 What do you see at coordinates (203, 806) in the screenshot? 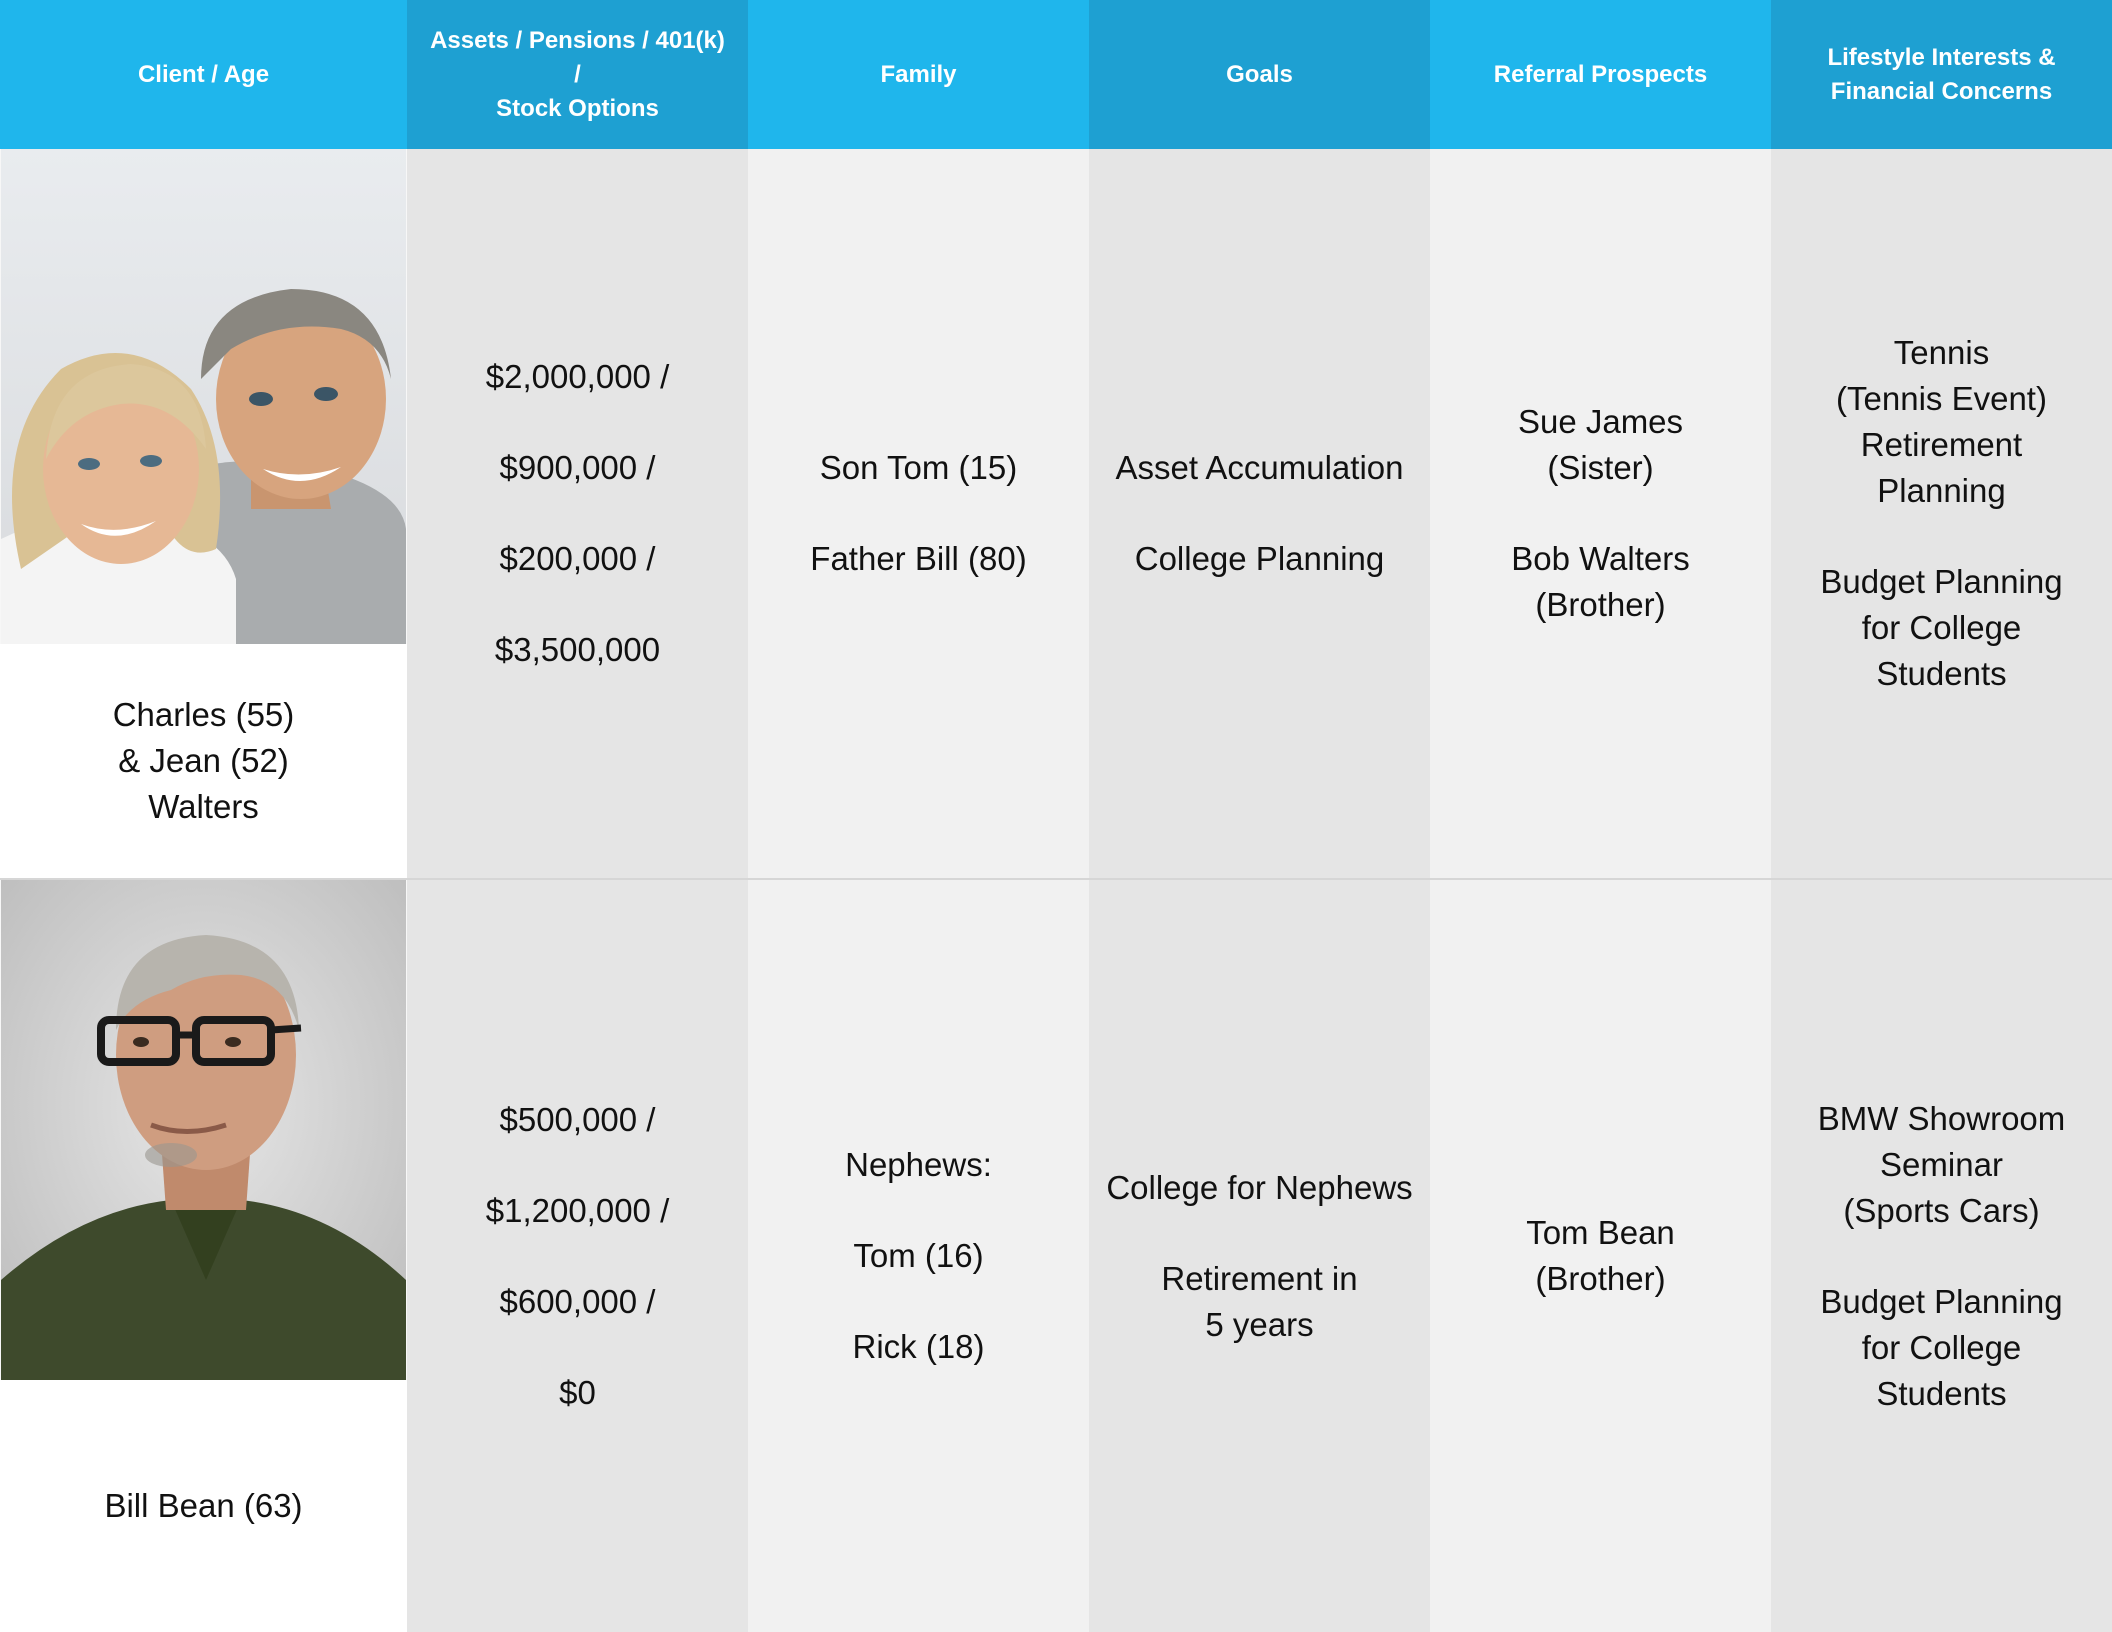
I see `client-name-line: Walters` at bounding box center [203, 806].